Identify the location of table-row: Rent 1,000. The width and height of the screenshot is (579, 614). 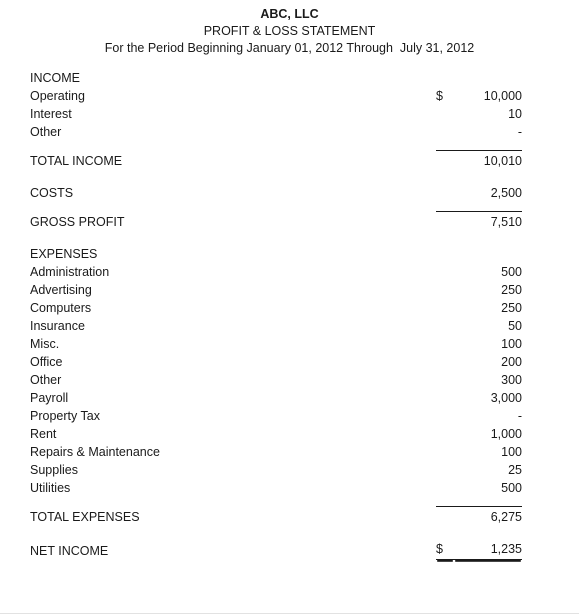
(276, 434).